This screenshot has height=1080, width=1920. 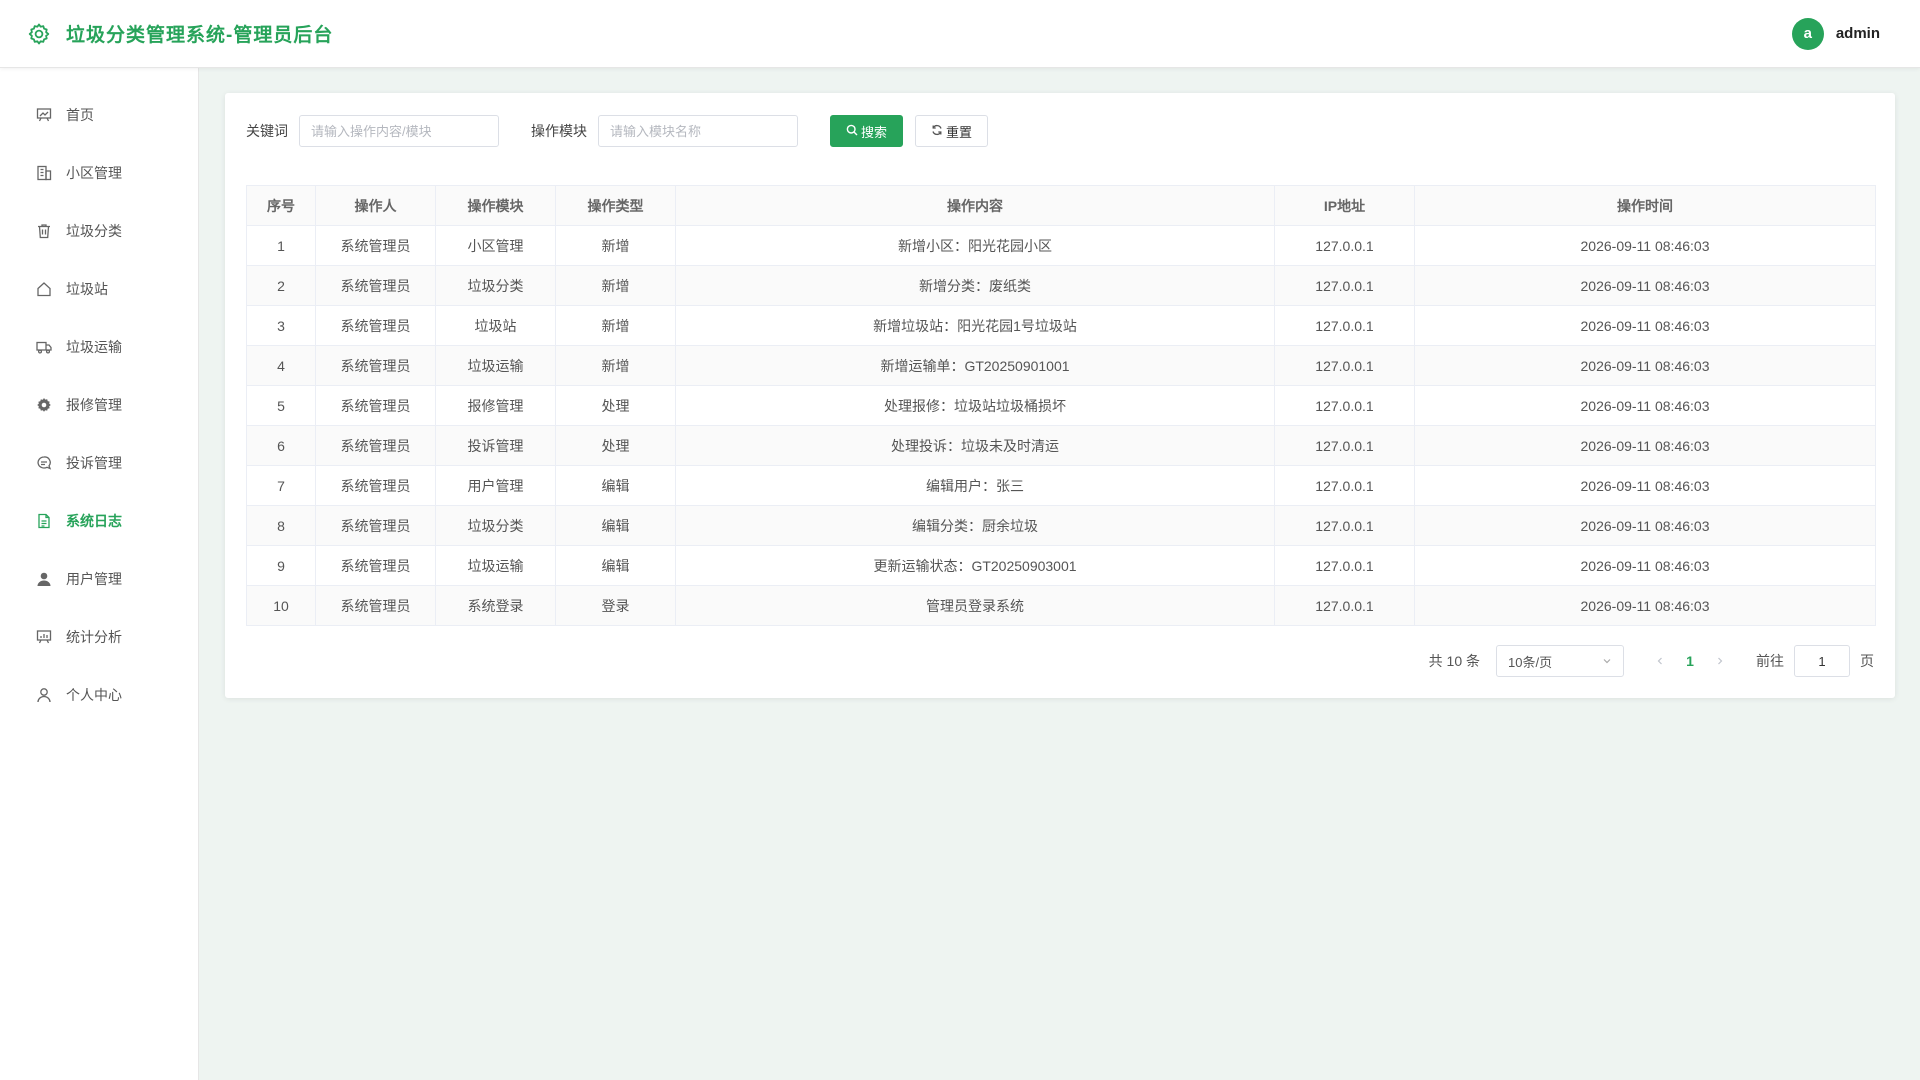 What do you see at coordinates (975, 485) in the screenshot?
I see `cell-content: 编辑用户：张三` at bounding box center [975, 485].